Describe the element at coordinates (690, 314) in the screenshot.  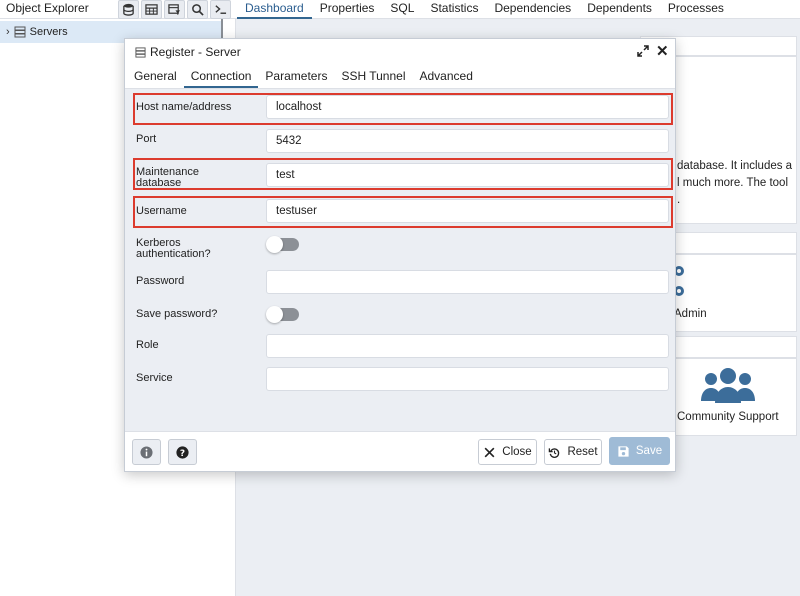
I see `admin-link: Admin` at that location.